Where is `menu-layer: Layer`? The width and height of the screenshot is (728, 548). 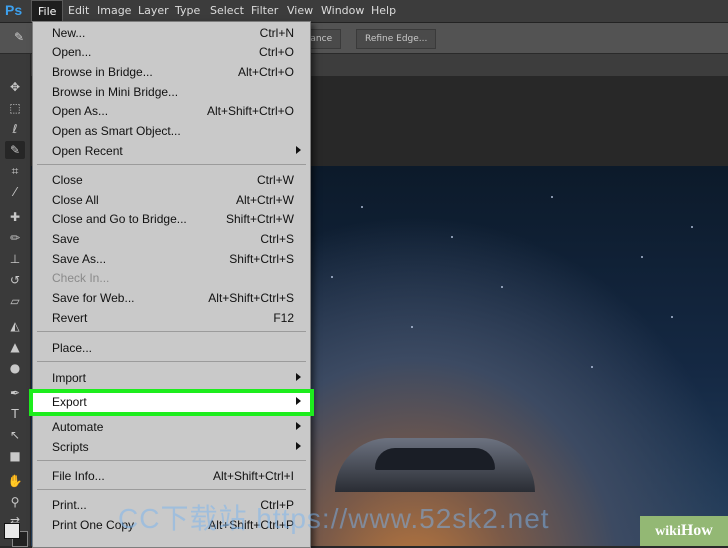
menu-layer: Layer is located at coordinates (153, 11).